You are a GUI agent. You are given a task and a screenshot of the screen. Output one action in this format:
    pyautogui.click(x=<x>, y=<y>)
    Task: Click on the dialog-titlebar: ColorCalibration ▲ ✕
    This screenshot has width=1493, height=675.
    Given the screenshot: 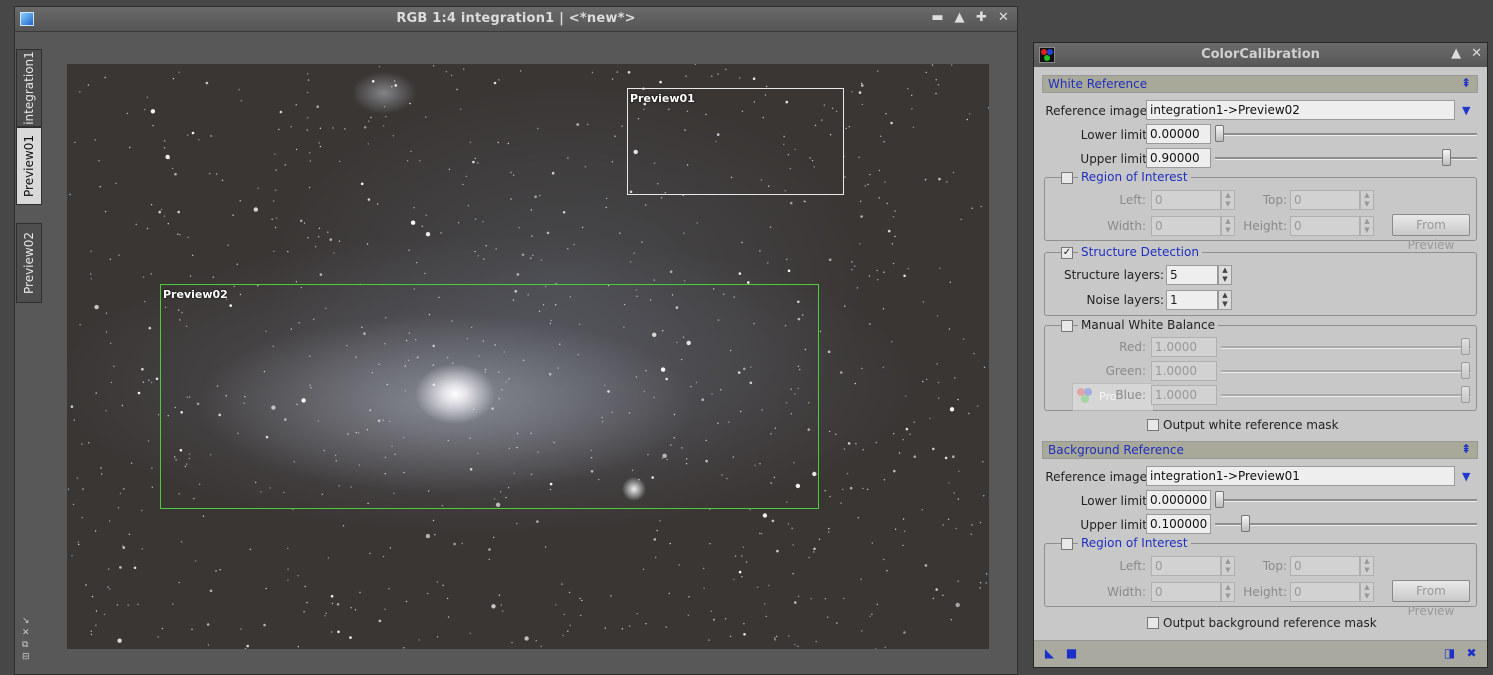 What is the action you would take?
    pyautogui.click(x=1260, y=55)
    